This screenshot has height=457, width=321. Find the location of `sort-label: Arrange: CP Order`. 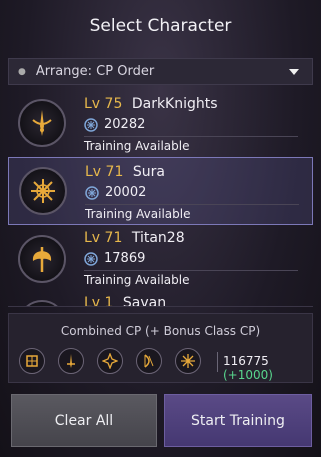

sort-label: Arrange: CP Order is located at coordinates (95, 71).